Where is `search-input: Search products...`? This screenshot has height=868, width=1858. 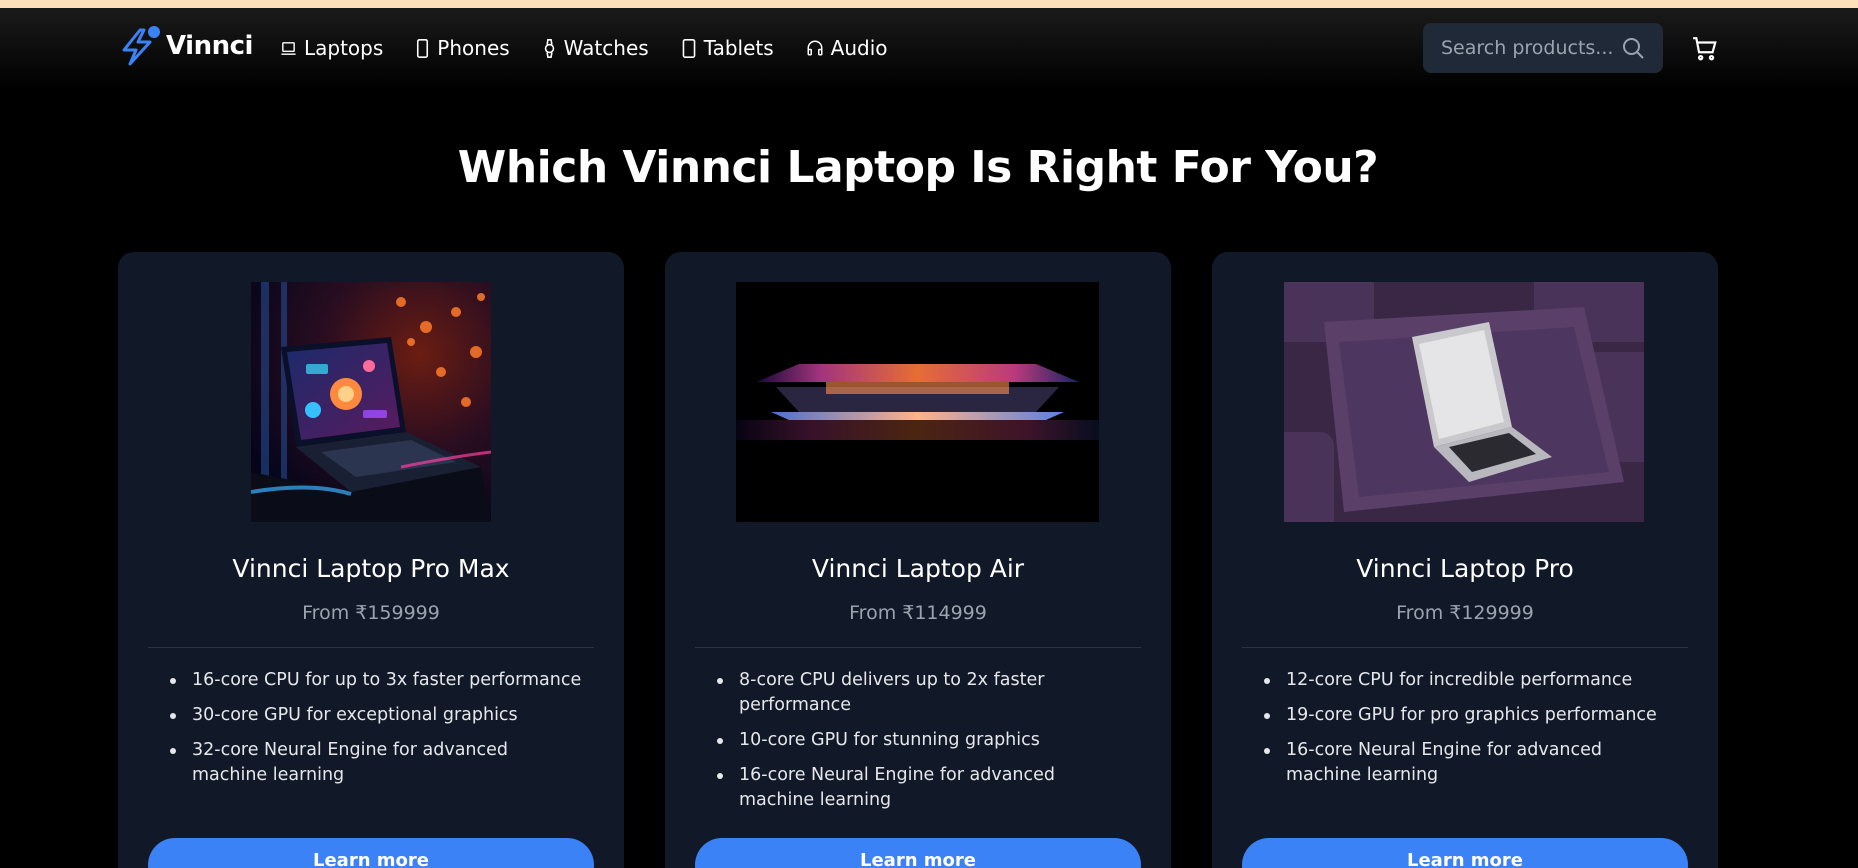 search-input: Search products... is located at coordinates (1543, 48).